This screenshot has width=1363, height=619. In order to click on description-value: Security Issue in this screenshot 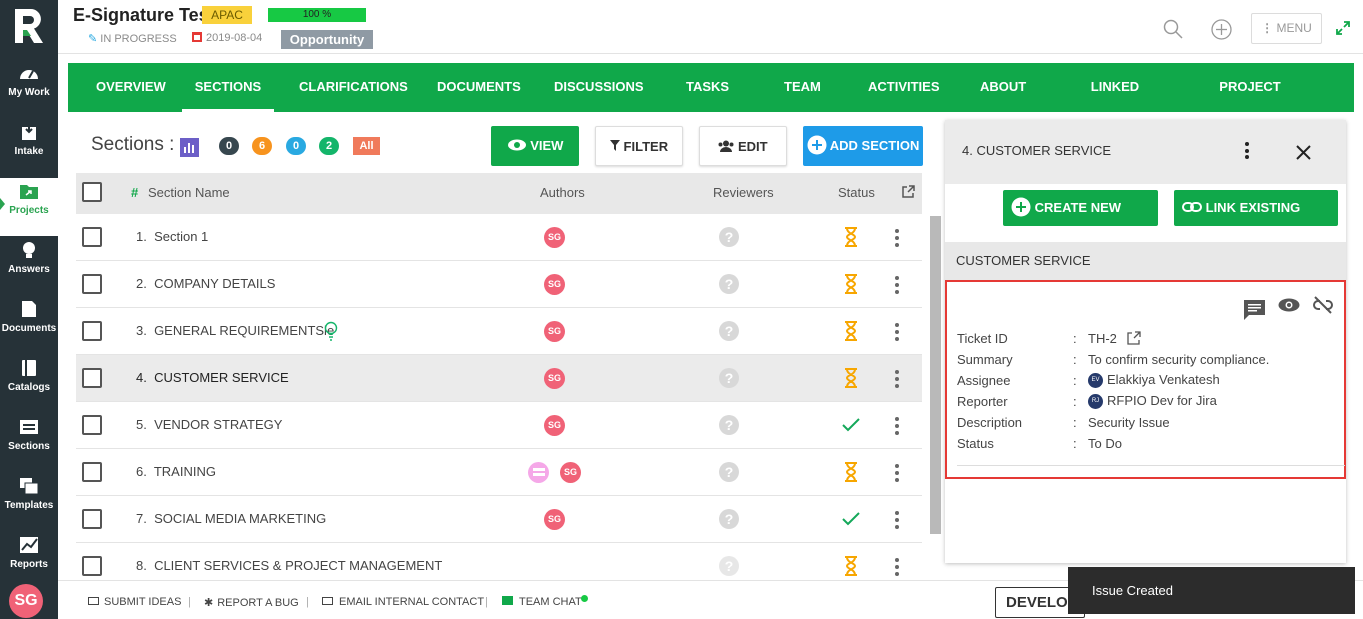, I will do `click(1129, 422)`.